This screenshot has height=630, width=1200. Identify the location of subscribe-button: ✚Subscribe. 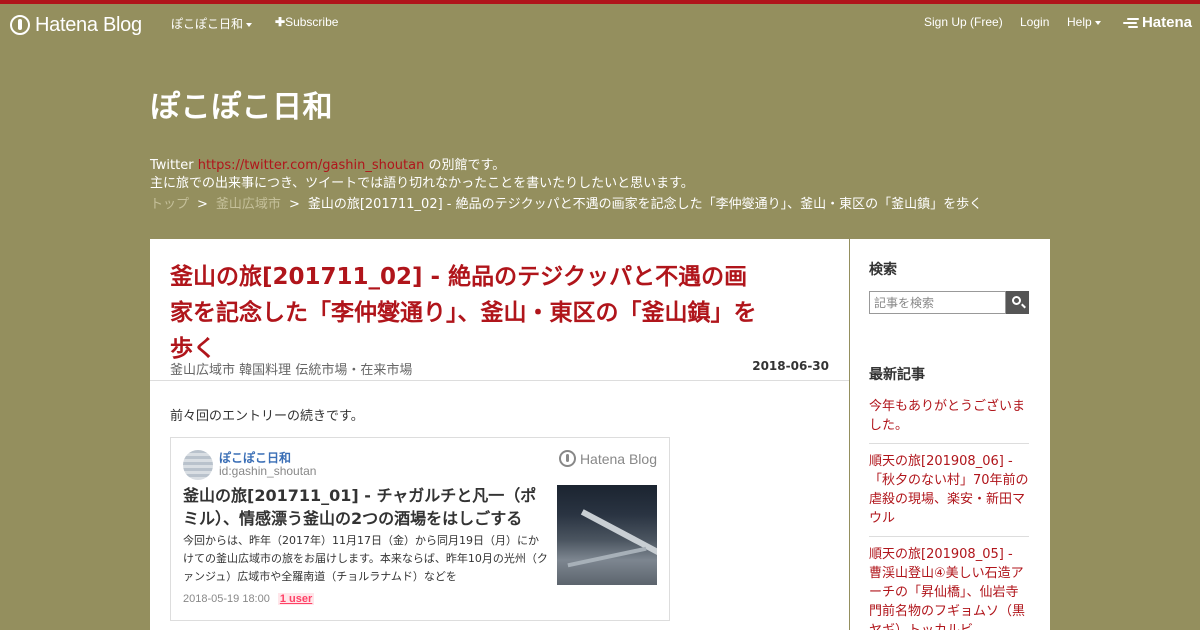
(306, 22).